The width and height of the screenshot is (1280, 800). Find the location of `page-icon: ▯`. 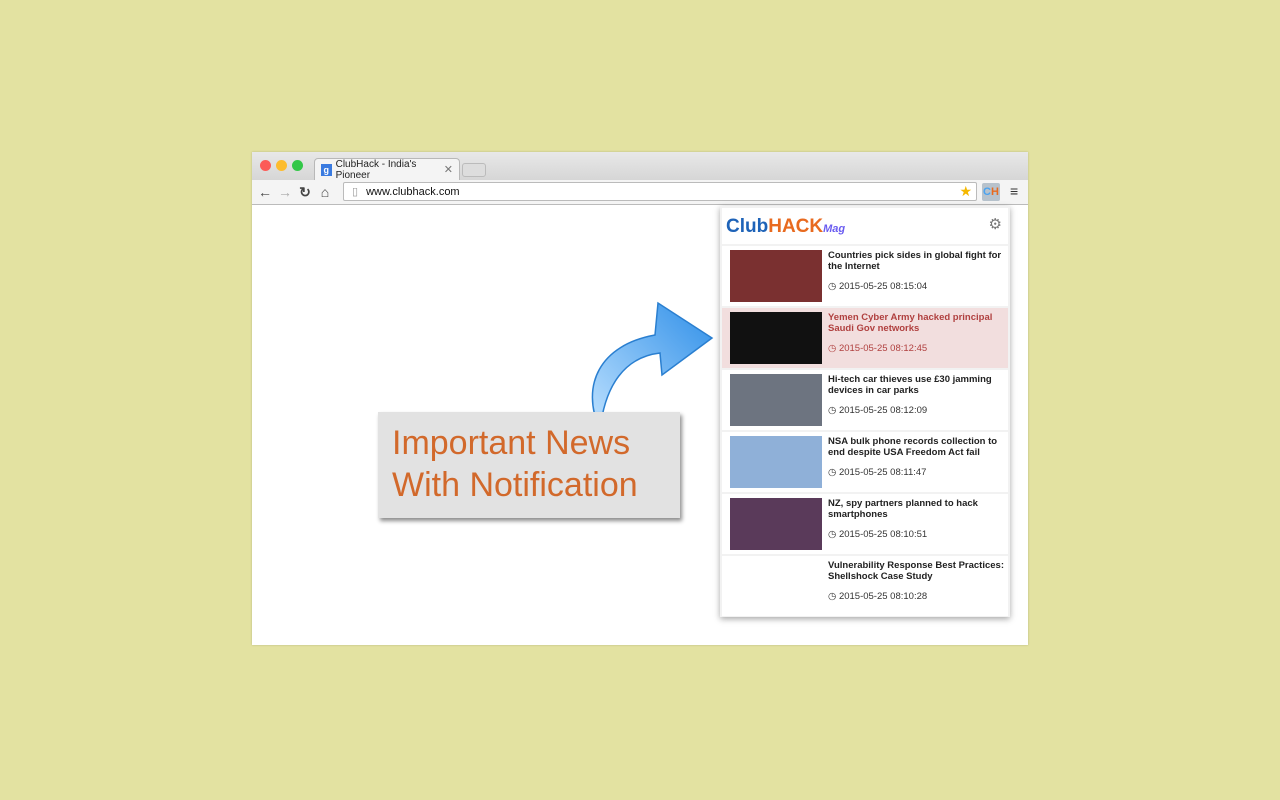

page-icon: ▯ is located at coordinates (355, 192).